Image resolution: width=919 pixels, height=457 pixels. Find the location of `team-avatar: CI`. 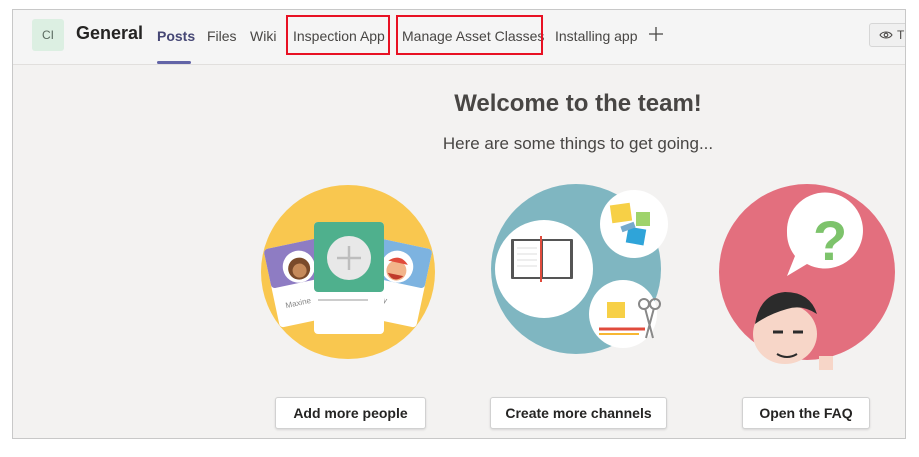

team-avatar: CI is located at coordinates (48, 35).